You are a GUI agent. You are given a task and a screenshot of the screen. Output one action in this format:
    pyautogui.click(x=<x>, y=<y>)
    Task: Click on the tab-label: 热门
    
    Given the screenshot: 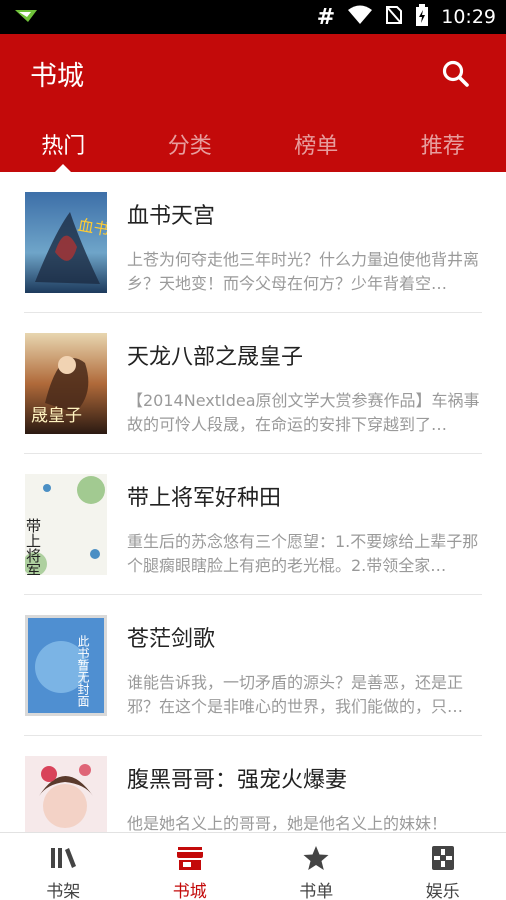 What is the action you would take?
    pyautogui.click(x=63, y=146)
    